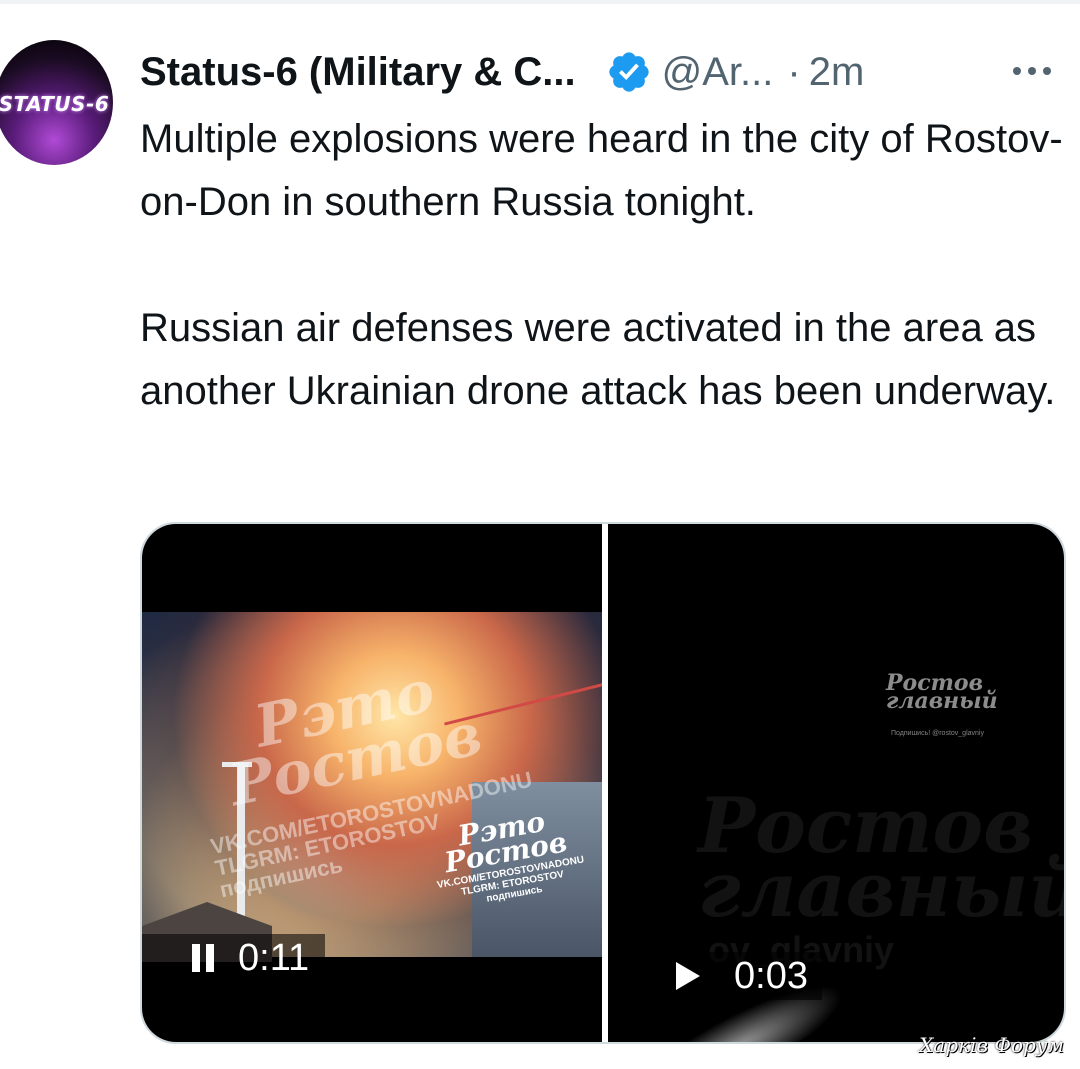 Image resolution: width=1080 pixels, height=1069 pixels. What do you see at coordinates (937, 733) in the screenshot?
I see `video-watermark-text: Подпишись! @rostov_glavniy` at bounding box center [937, 733].